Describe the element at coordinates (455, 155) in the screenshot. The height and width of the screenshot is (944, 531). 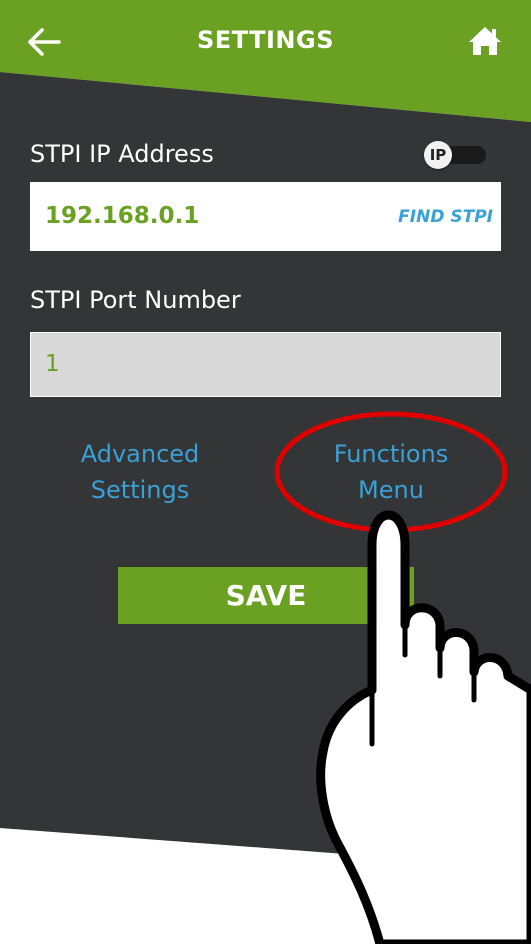
I see `ip-toggle: IP` at that location.